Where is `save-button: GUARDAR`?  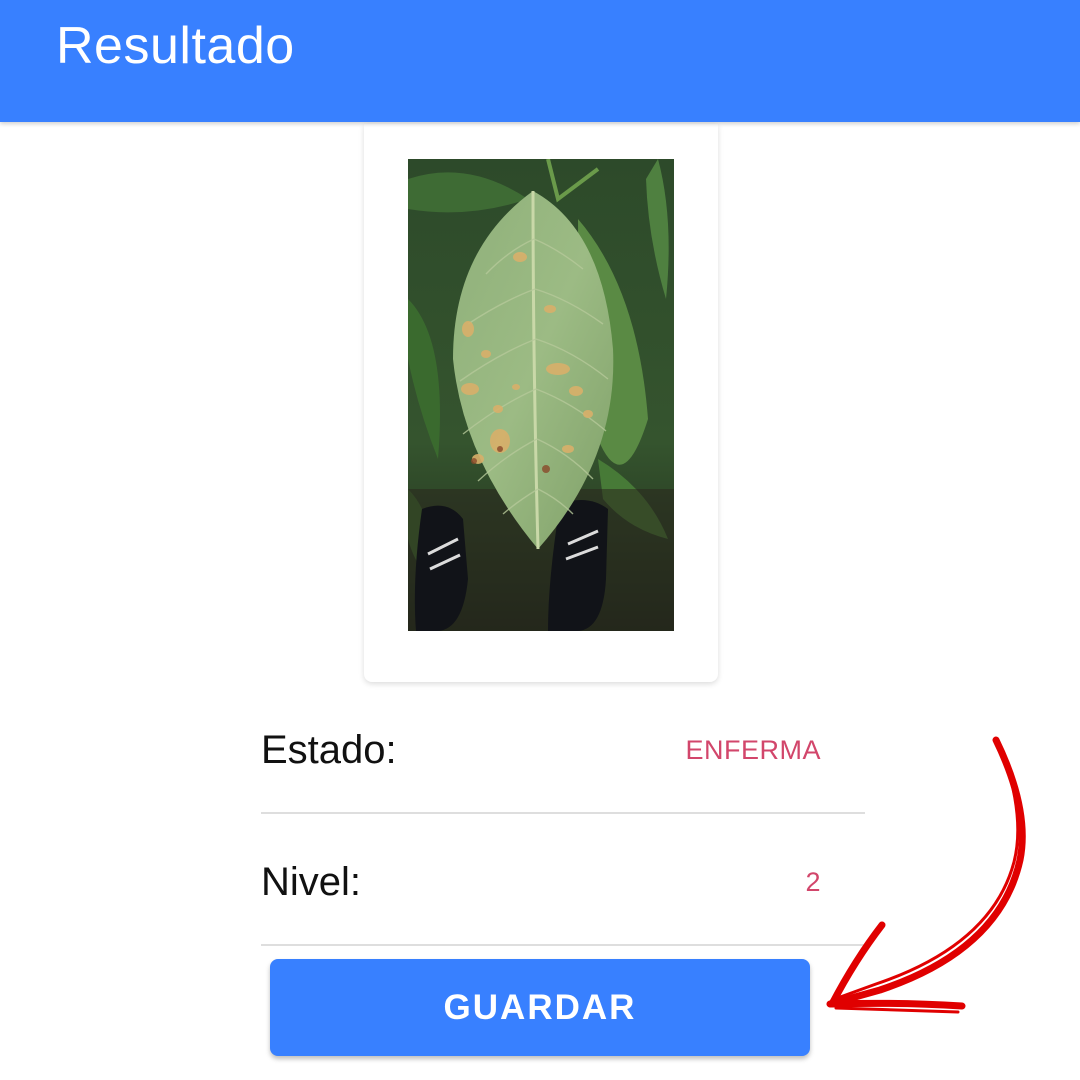
save-button: GUARDAR is located at coordinates (540, 1007).